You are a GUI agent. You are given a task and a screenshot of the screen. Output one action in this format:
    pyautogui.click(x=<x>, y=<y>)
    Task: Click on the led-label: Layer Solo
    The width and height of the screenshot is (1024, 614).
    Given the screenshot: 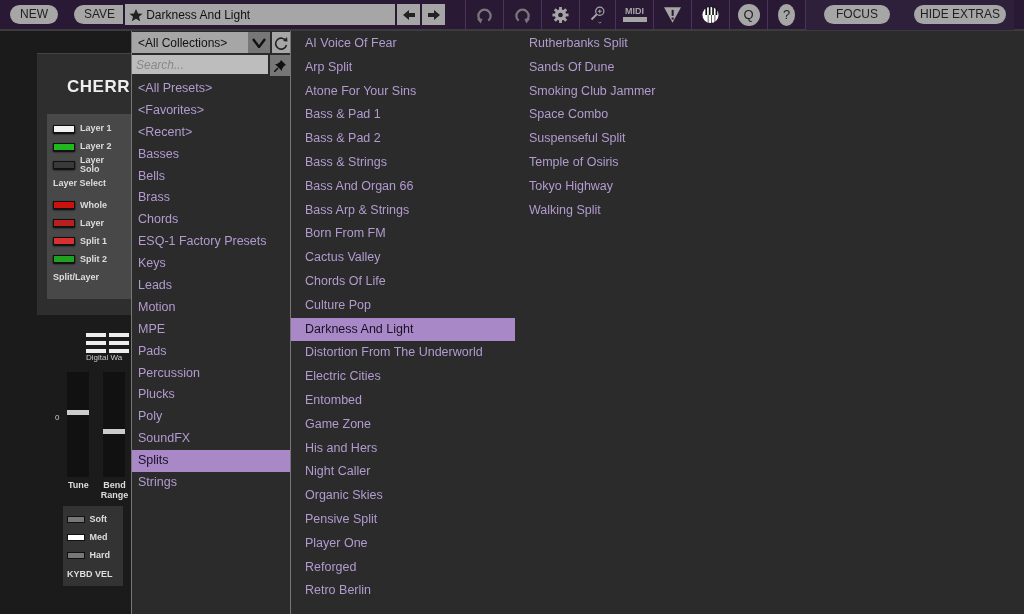 What is the action you would take?
    pyautogui.click(x=93, y=164)
    